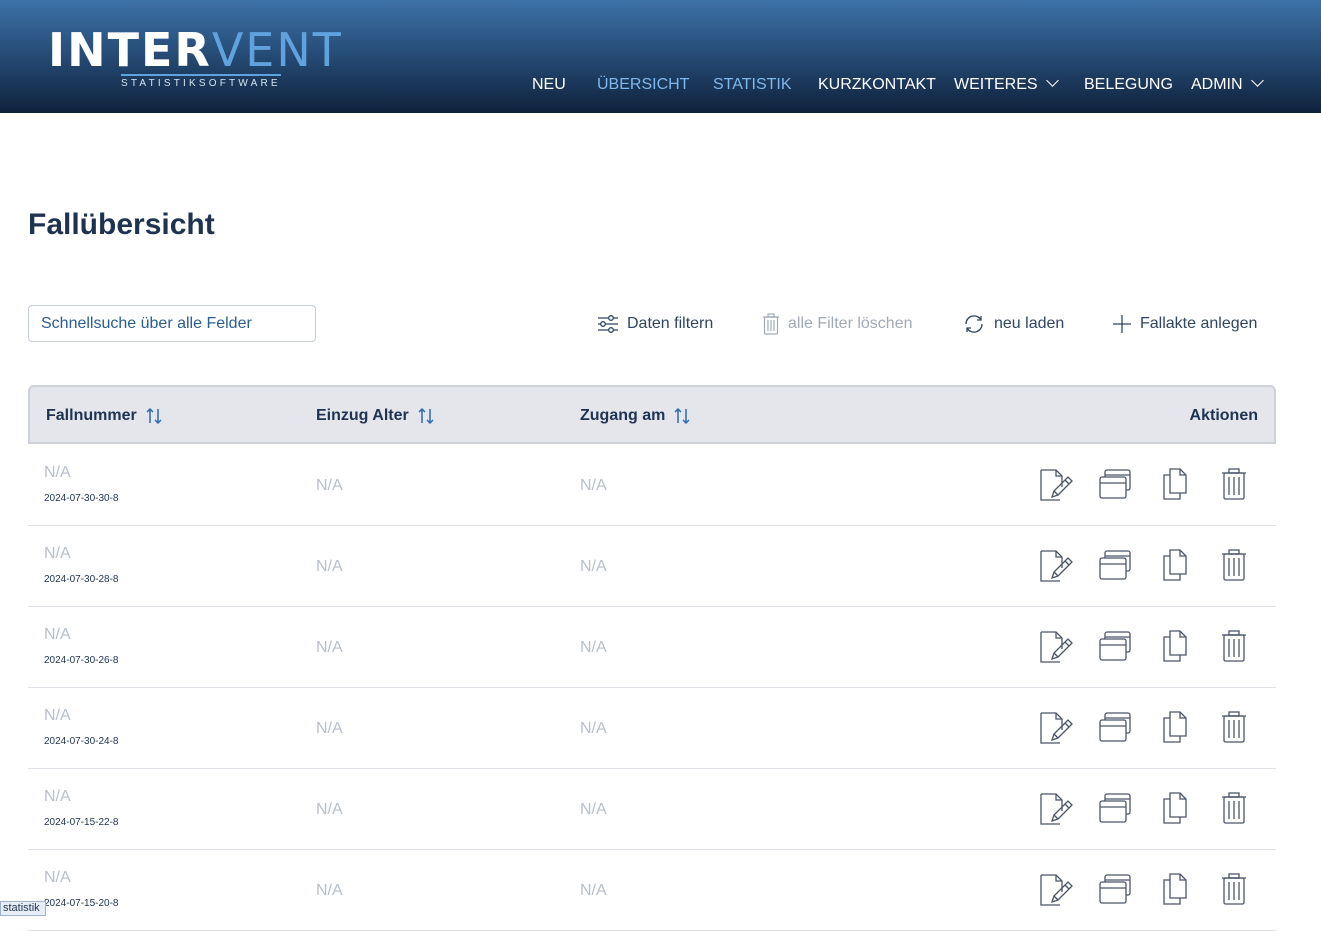 The height and width of the screenshot is (931, 1321). What do you see at coordinates (1122, 324) in the screenshot?
I see `plus-icon` at bounding box center [1122, 324].